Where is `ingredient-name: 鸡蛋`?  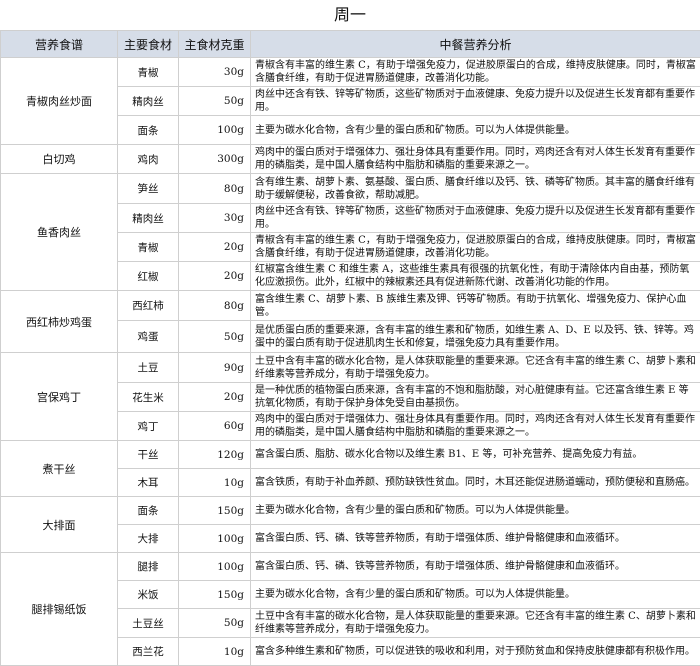
ingredient-name: 鸡蛋 is located at coordinates (148, 336).